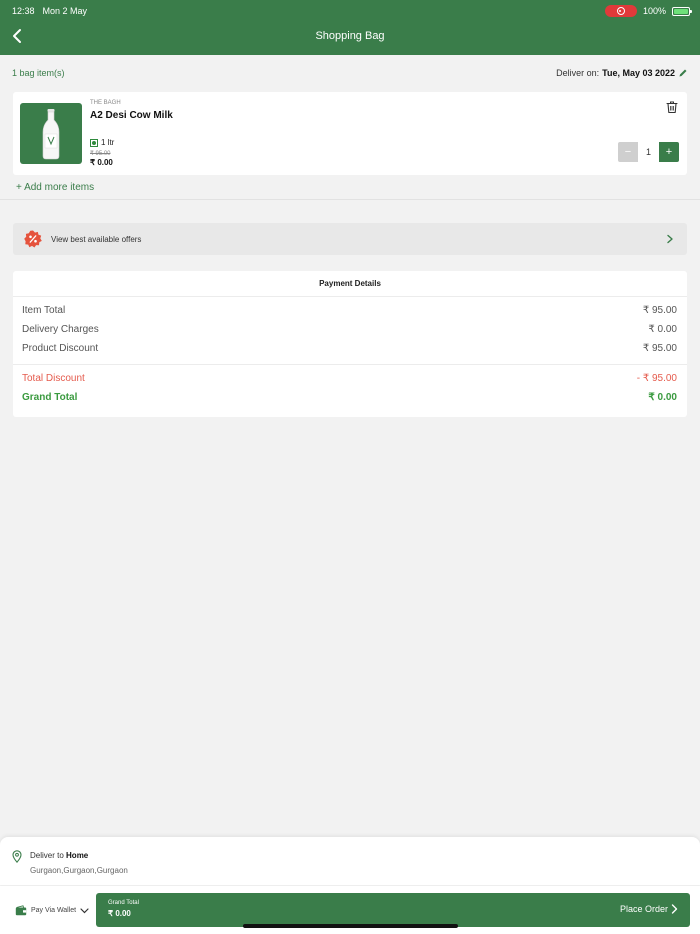  What do you see at coordinates (21, 910) in the screenshot?
I see `wallet-icon` at bounding box center [21, 910].